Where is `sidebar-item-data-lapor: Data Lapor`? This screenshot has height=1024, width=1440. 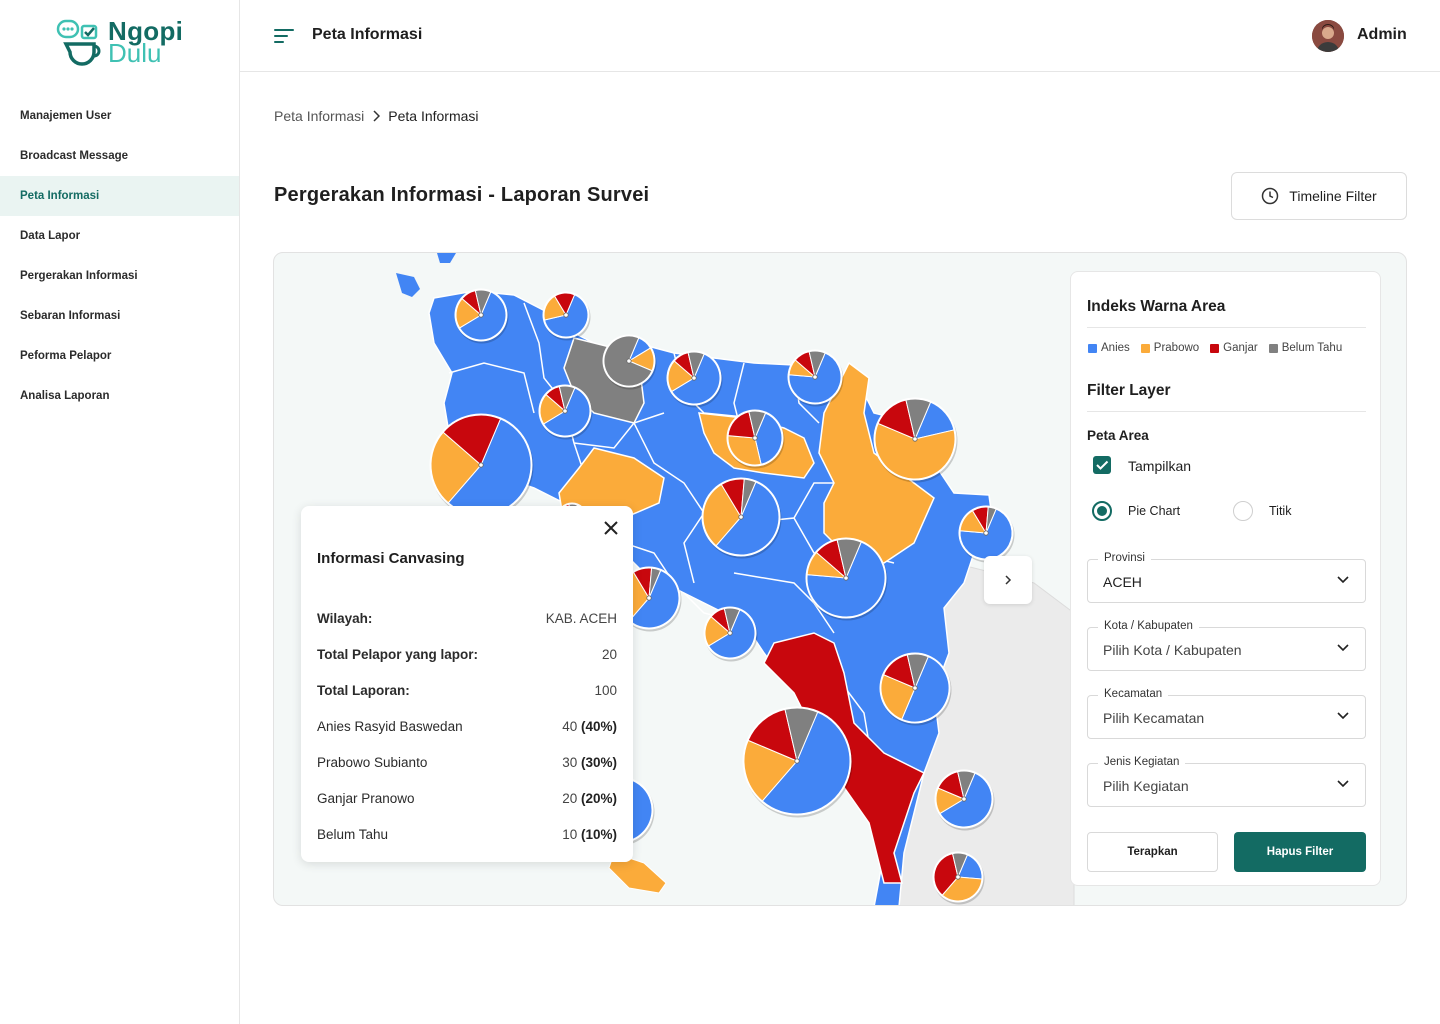 sidebar-item-data-lapor: Data Lapor is located at coordinates (119, 236).